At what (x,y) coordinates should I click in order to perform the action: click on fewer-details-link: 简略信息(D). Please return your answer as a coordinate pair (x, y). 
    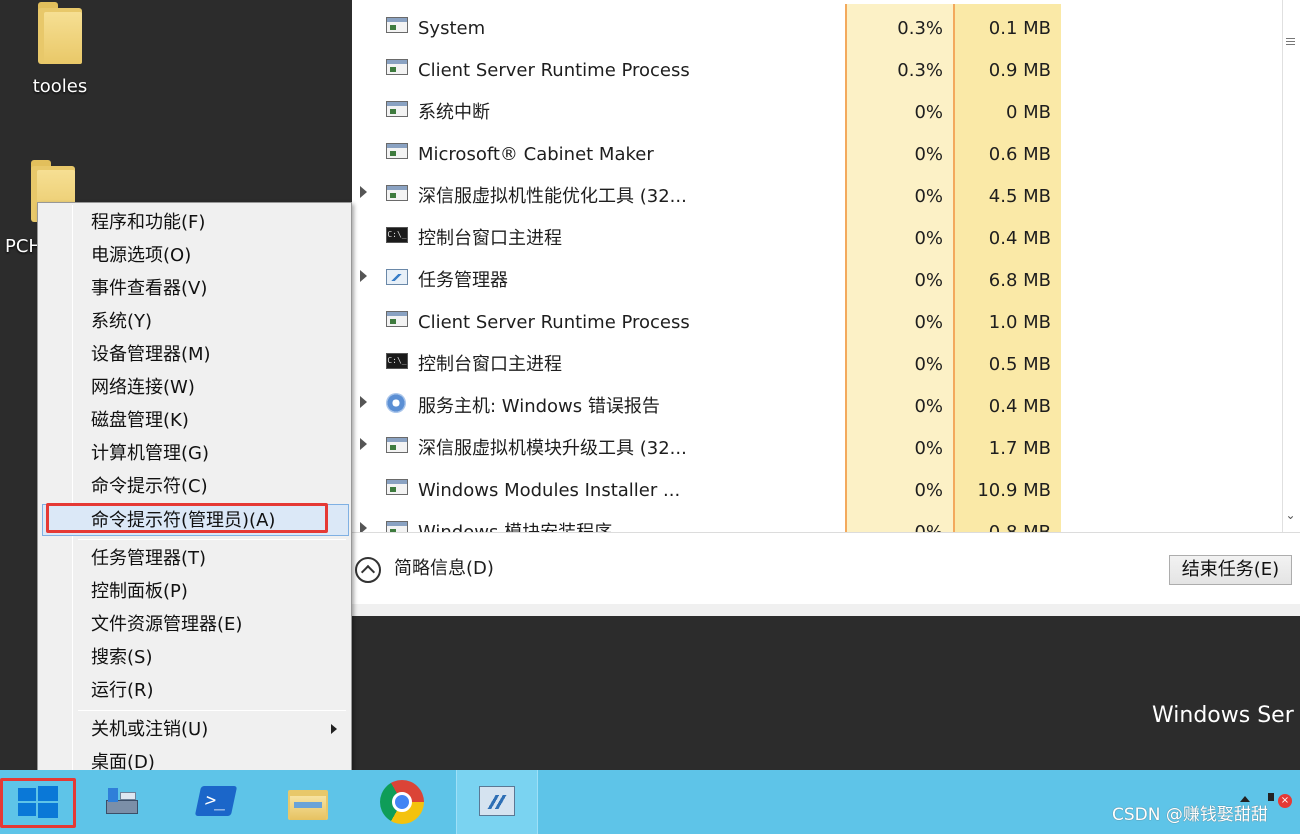
    Looking at the image, I should click on (444, 569).